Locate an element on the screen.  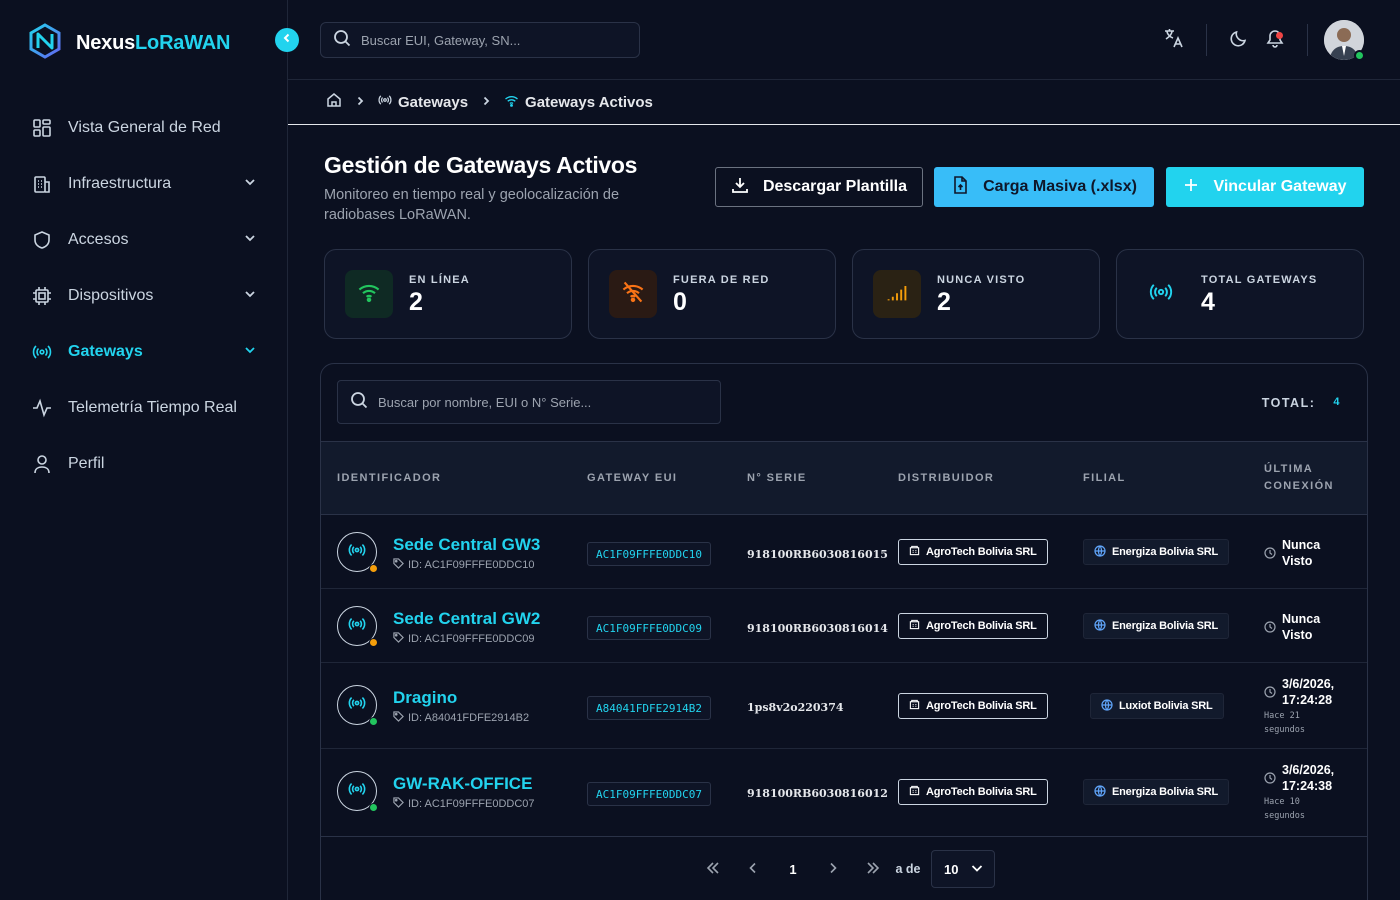
stat-value: 0 is located at coordinates (680, 302).